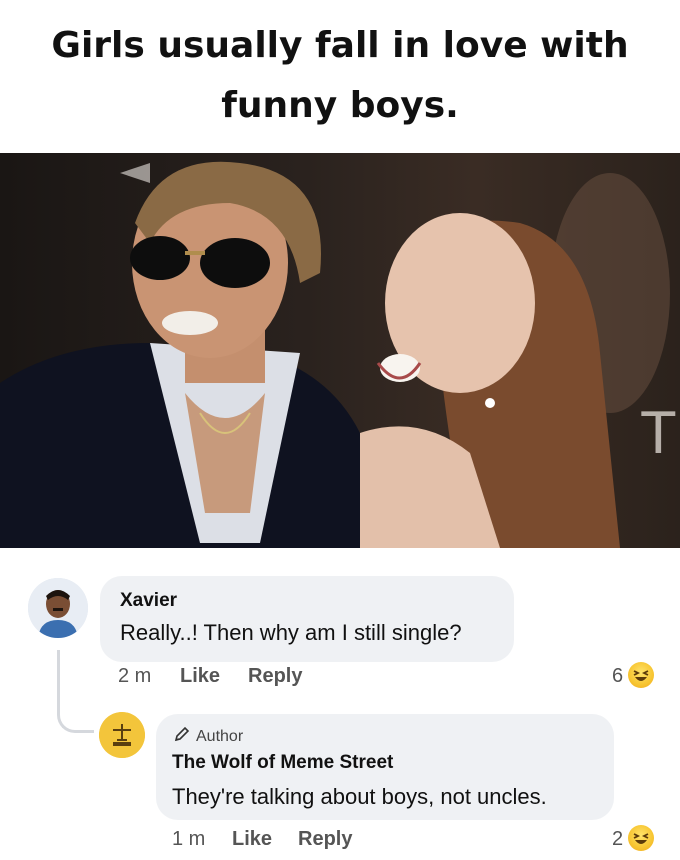 Image resolution: width=680 pixels, height=860 pixels. Describe the element at coordinates (340, 105) in the screenshot. I see `caption-line-2: funny boys.` at that location.